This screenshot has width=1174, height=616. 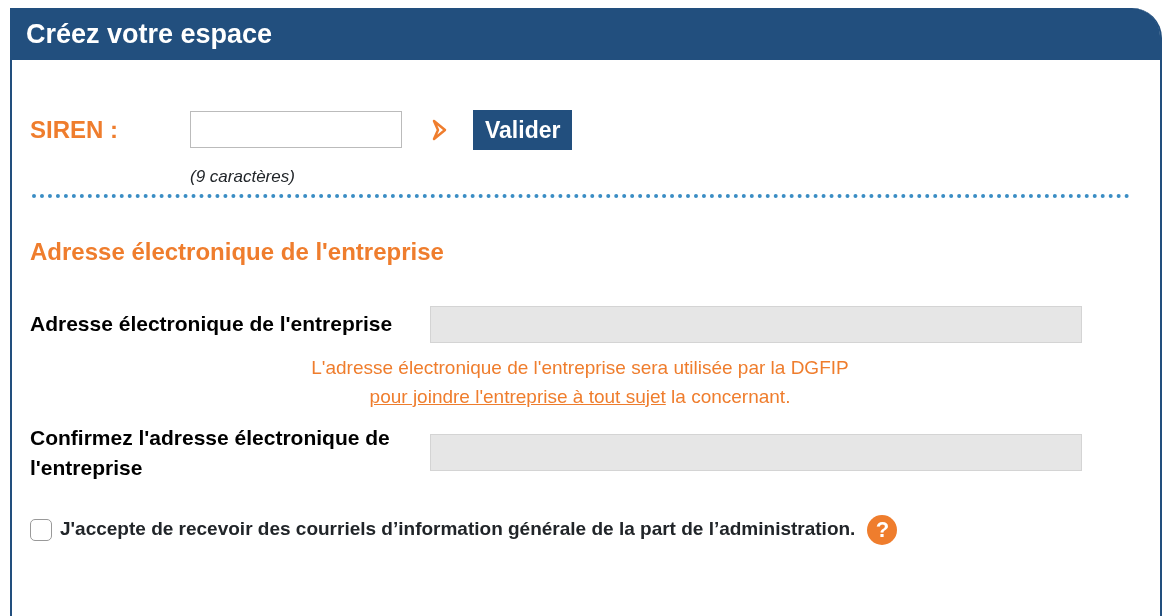 I want to click on help-icon: ?, so click(x=882, y=529).